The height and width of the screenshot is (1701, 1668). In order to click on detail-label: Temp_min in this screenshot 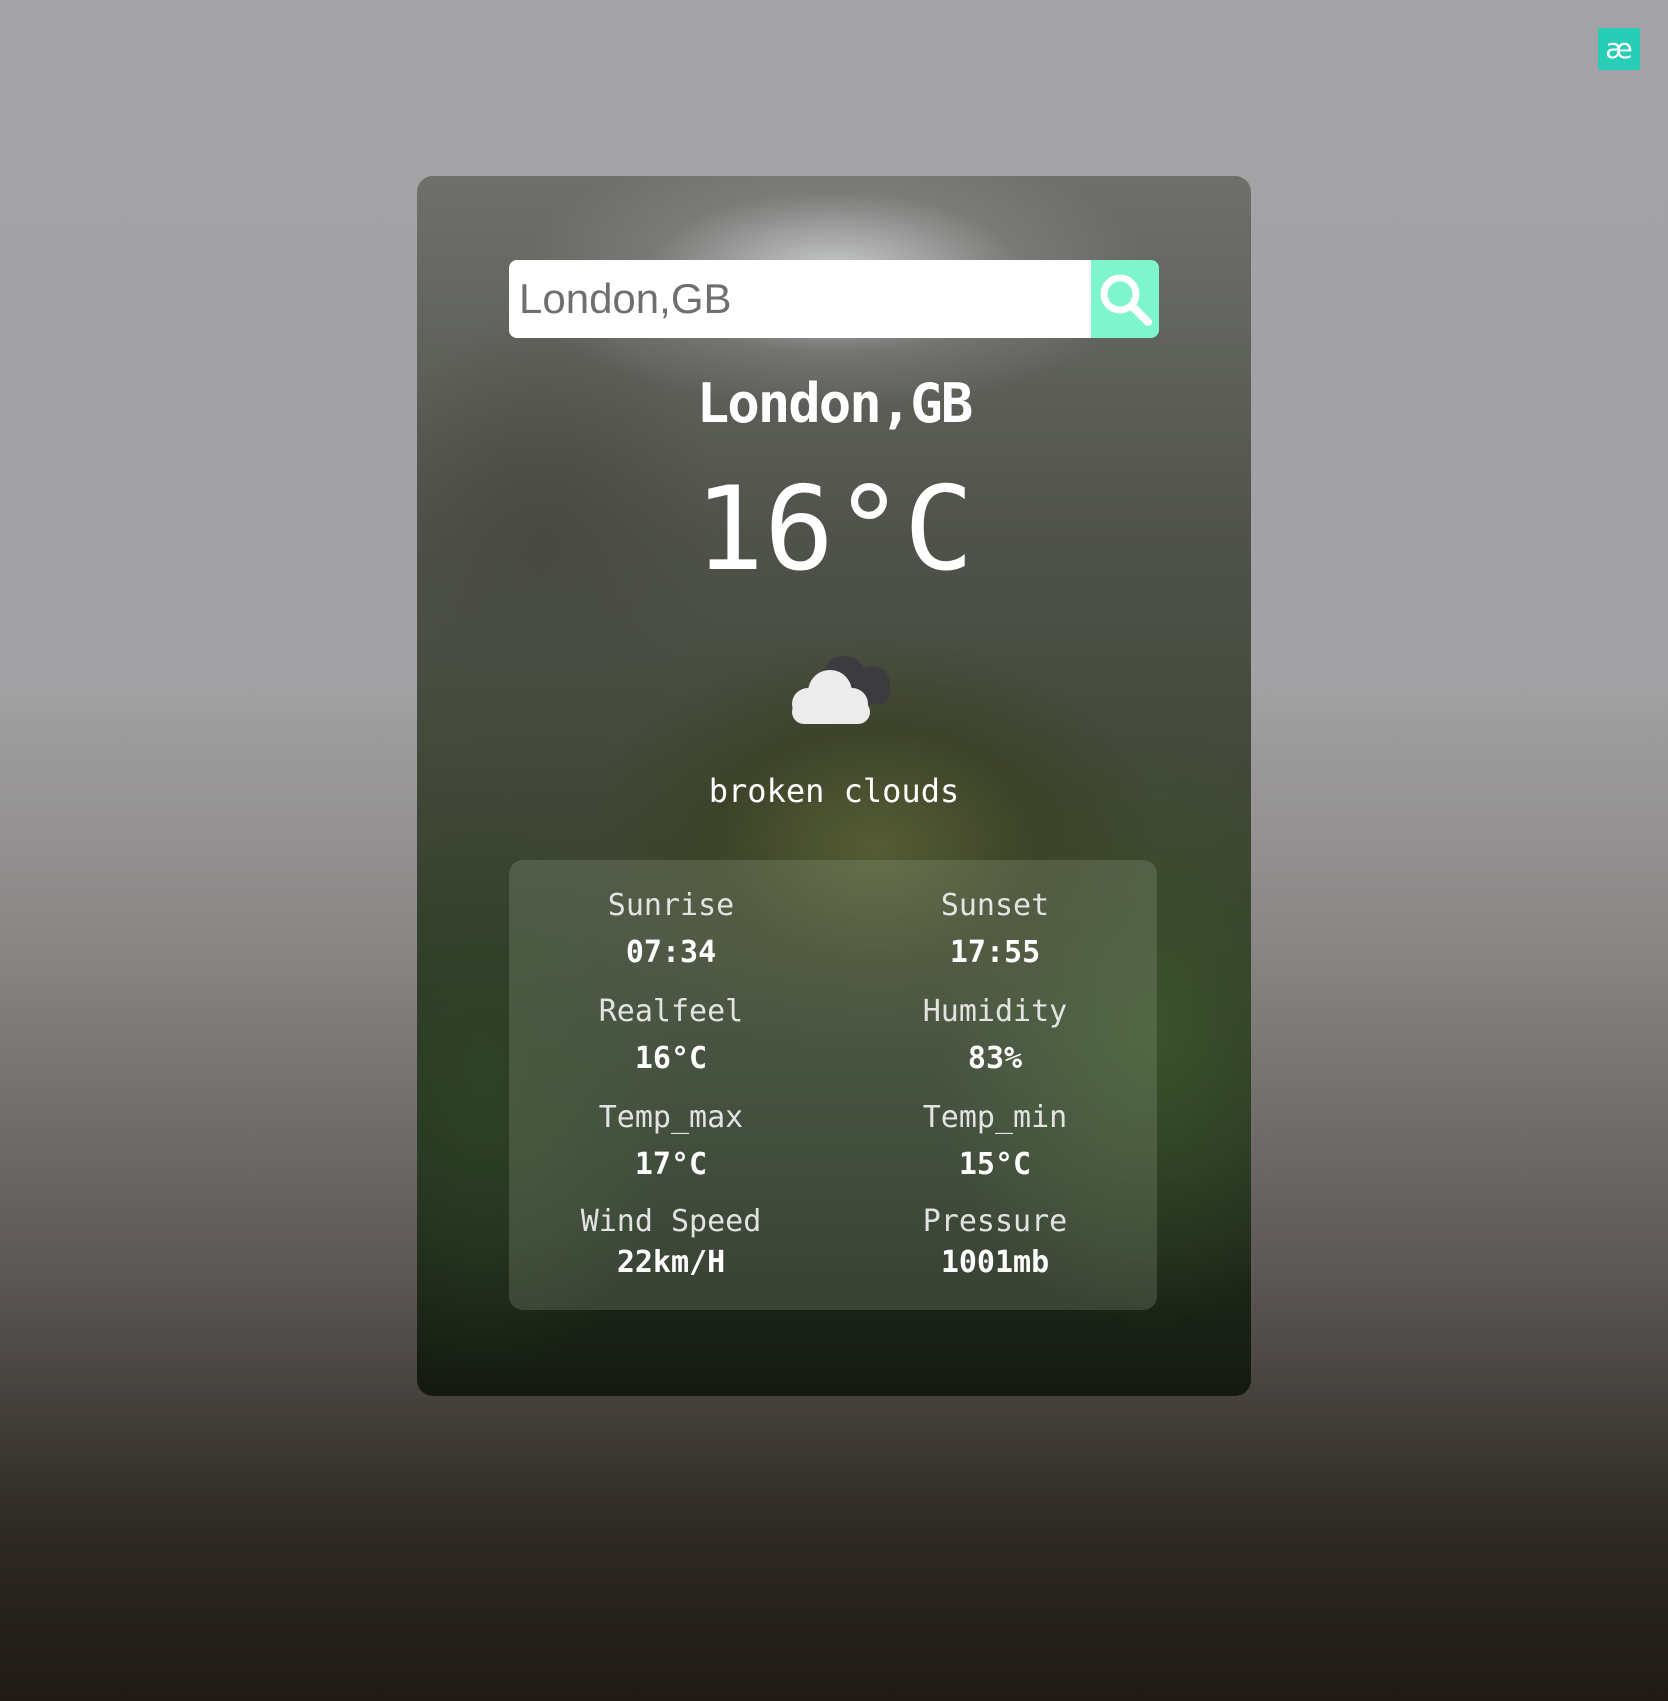, I will do `click(995, 1117)`.